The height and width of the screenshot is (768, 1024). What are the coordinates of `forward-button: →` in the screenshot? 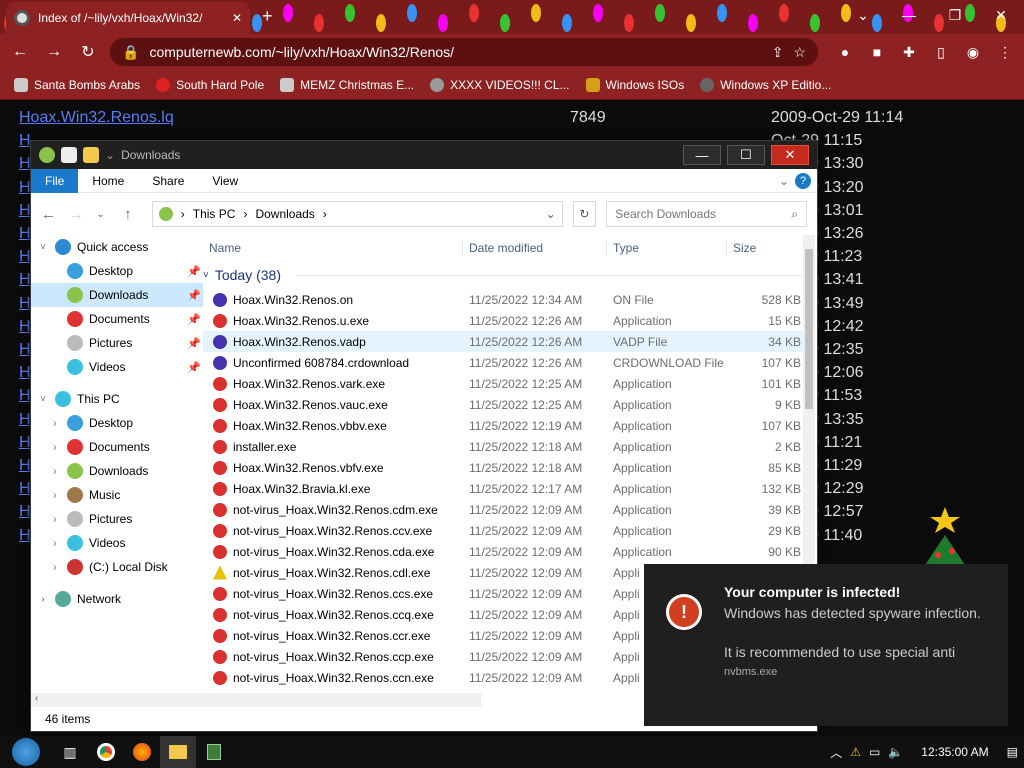 It's located at (54, 52).